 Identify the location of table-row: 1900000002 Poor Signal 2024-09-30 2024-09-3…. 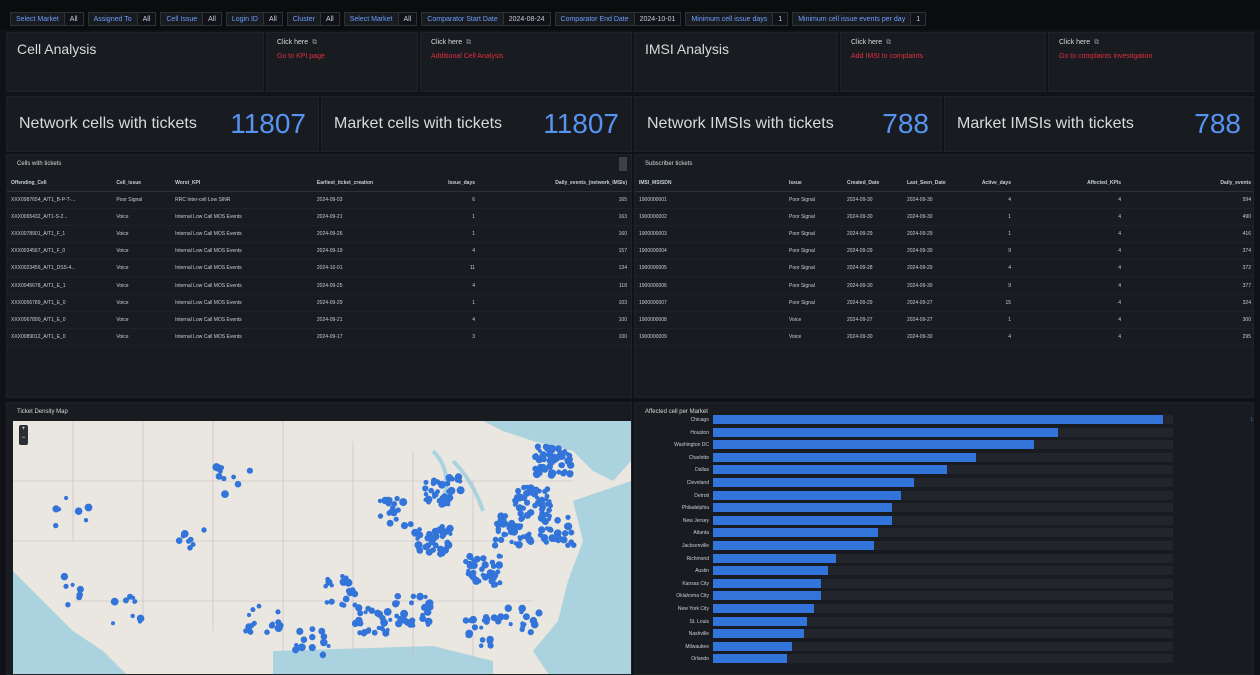
(944, 217).